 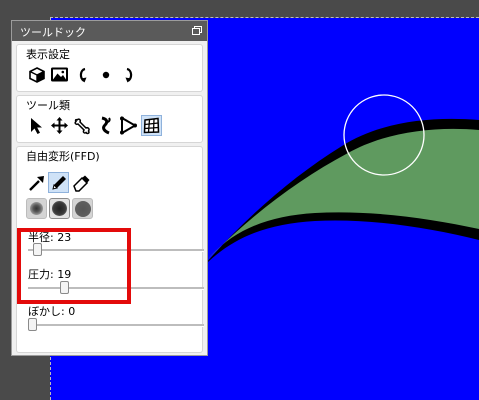 What do you see at coordinates (94, 125) in the screenshot?
I see `tool-types-toolbar` at bounding box center [94, 125].